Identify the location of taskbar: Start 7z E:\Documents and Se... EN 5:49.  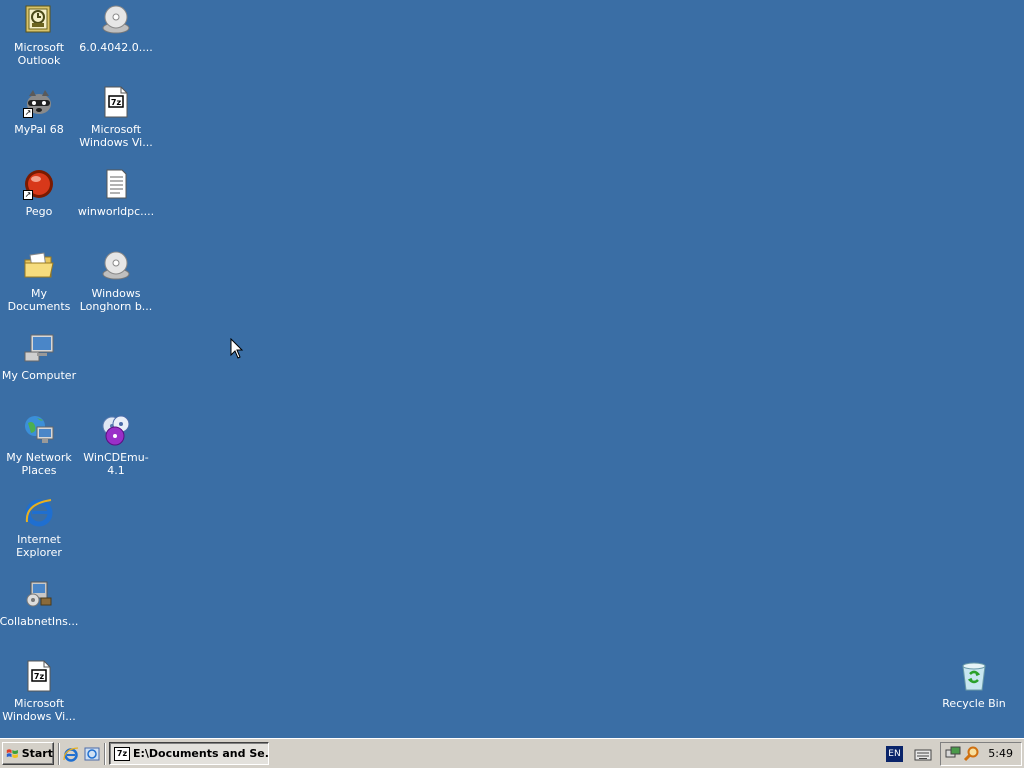
(512, 753).